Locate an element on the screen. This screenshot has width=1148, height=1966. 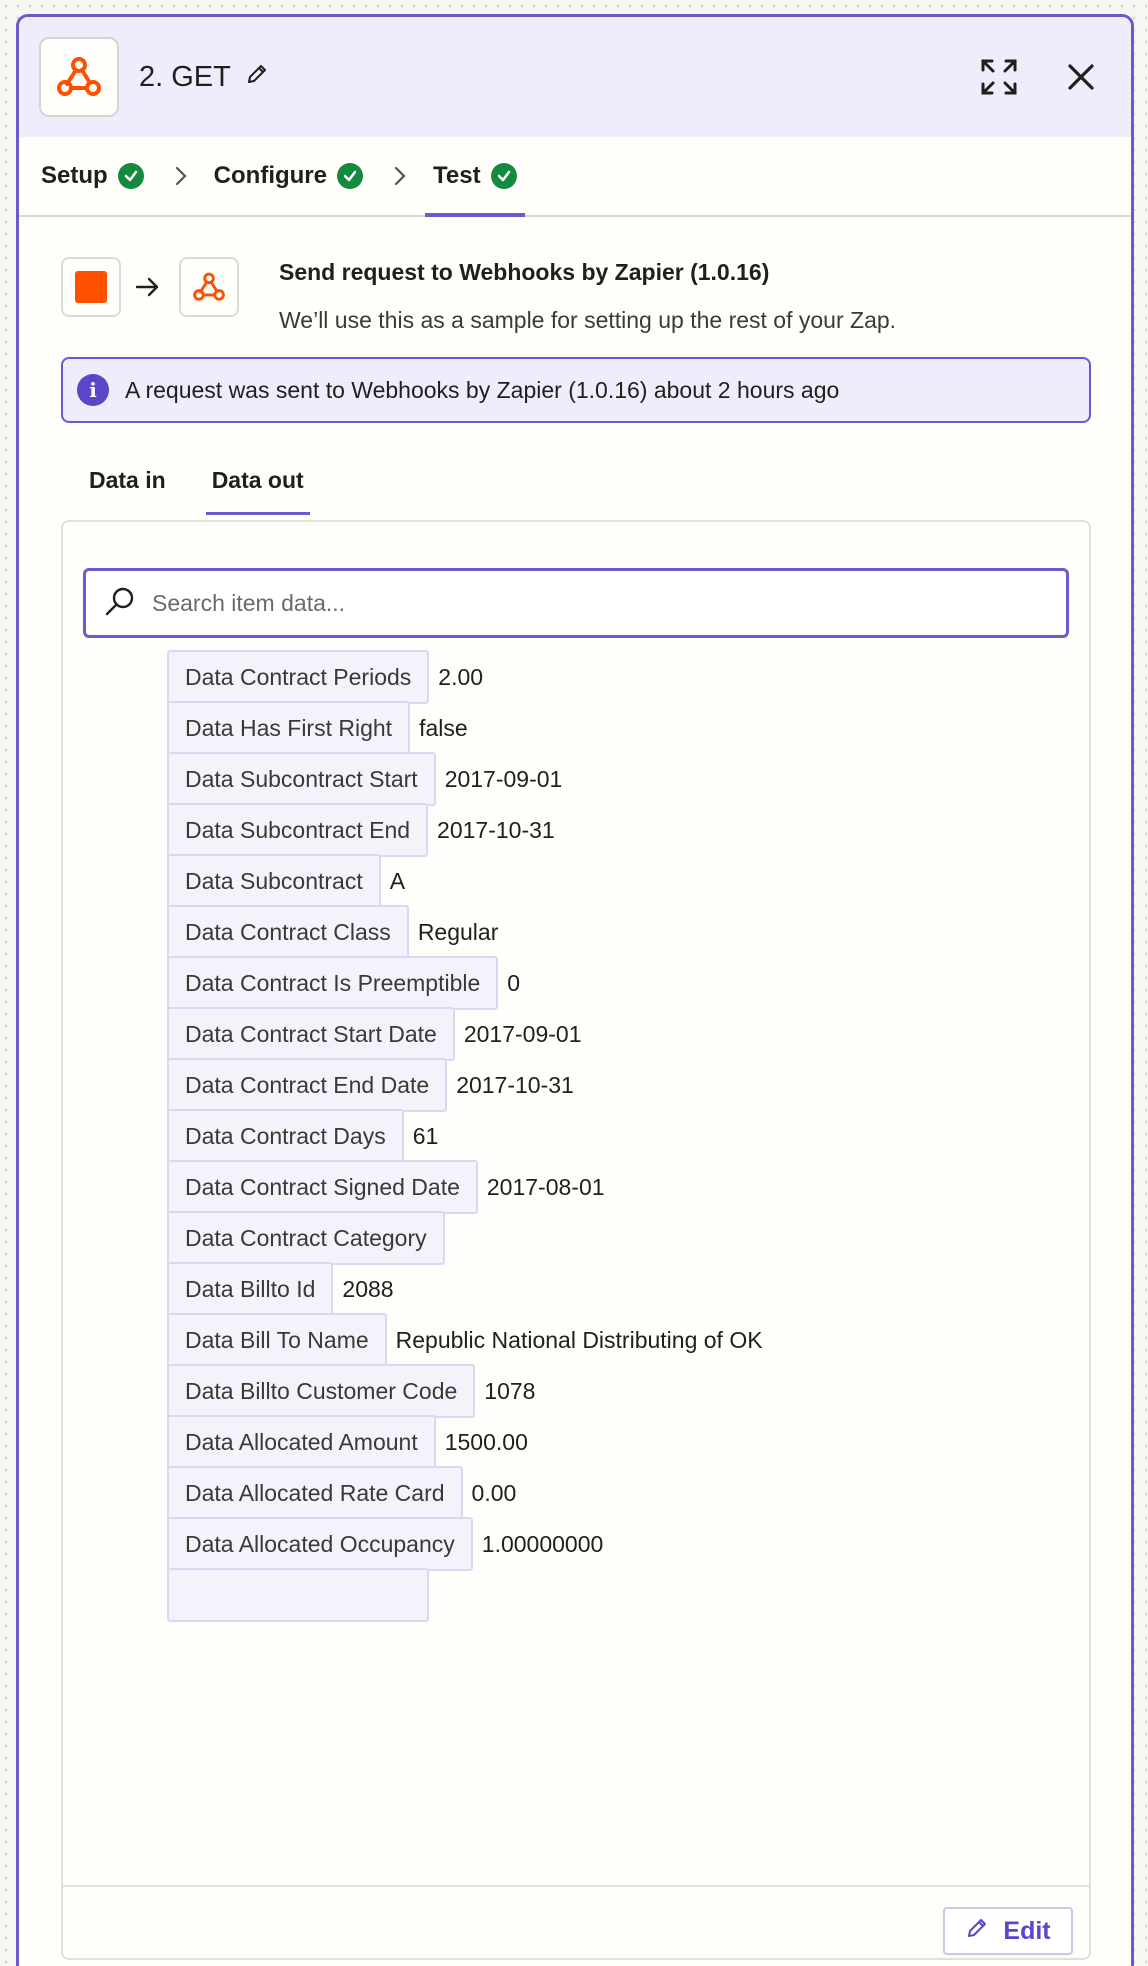
data-key-pill is located at coordinates (298, 1595).